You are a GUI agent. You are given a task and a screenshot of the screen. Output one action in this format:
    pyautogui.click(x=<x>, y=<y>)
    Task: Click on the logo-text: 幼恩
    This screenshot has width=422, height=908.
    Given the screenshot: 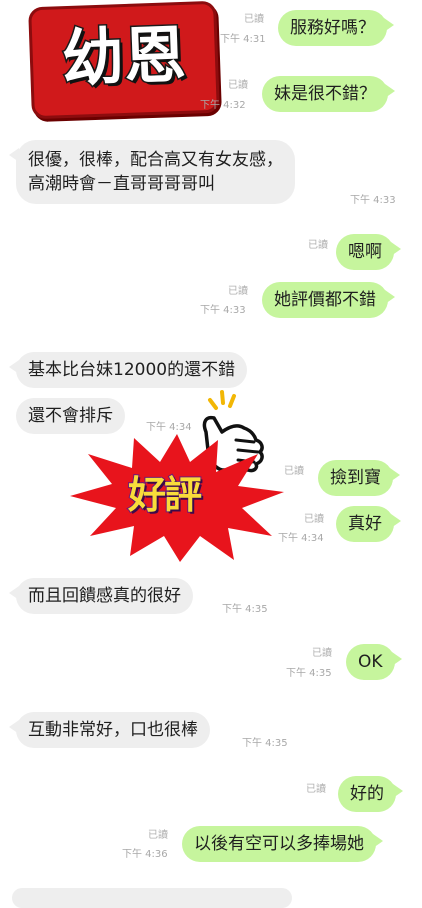 What is the action you would take?
    pyautogui.click(x=123, y=56)
    